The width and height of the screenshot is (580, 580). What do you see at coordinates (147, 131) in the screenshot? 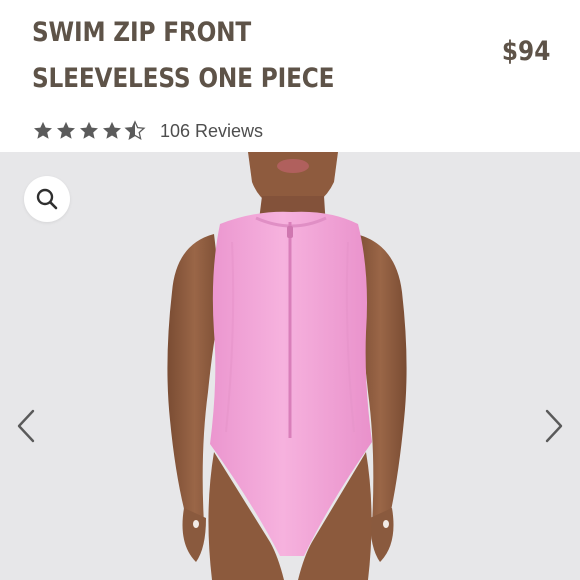
I see `rating-row: 106 Reviews` at bounding box center [147, 131].